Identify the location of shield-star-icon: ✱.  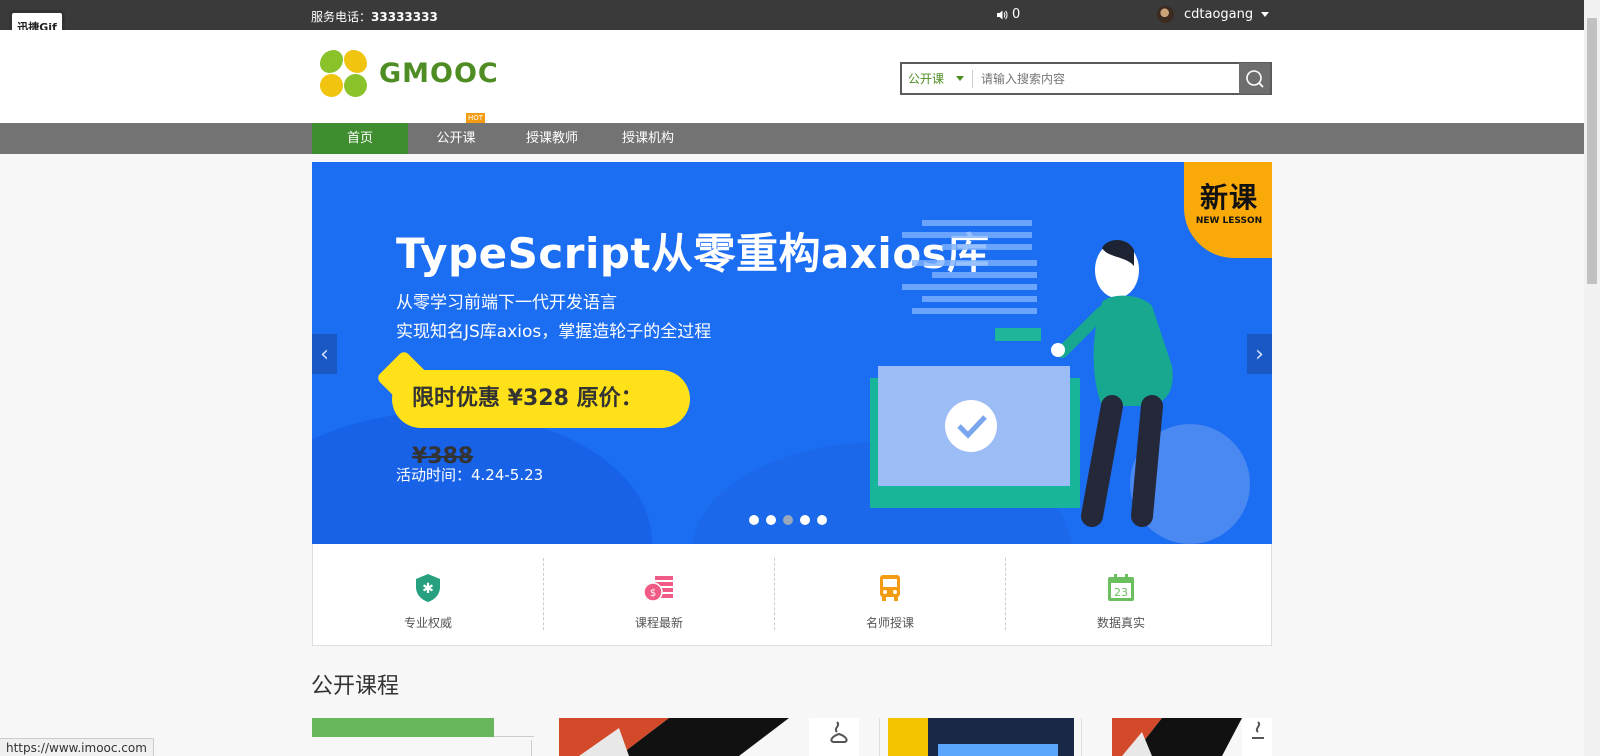
(428, 588).